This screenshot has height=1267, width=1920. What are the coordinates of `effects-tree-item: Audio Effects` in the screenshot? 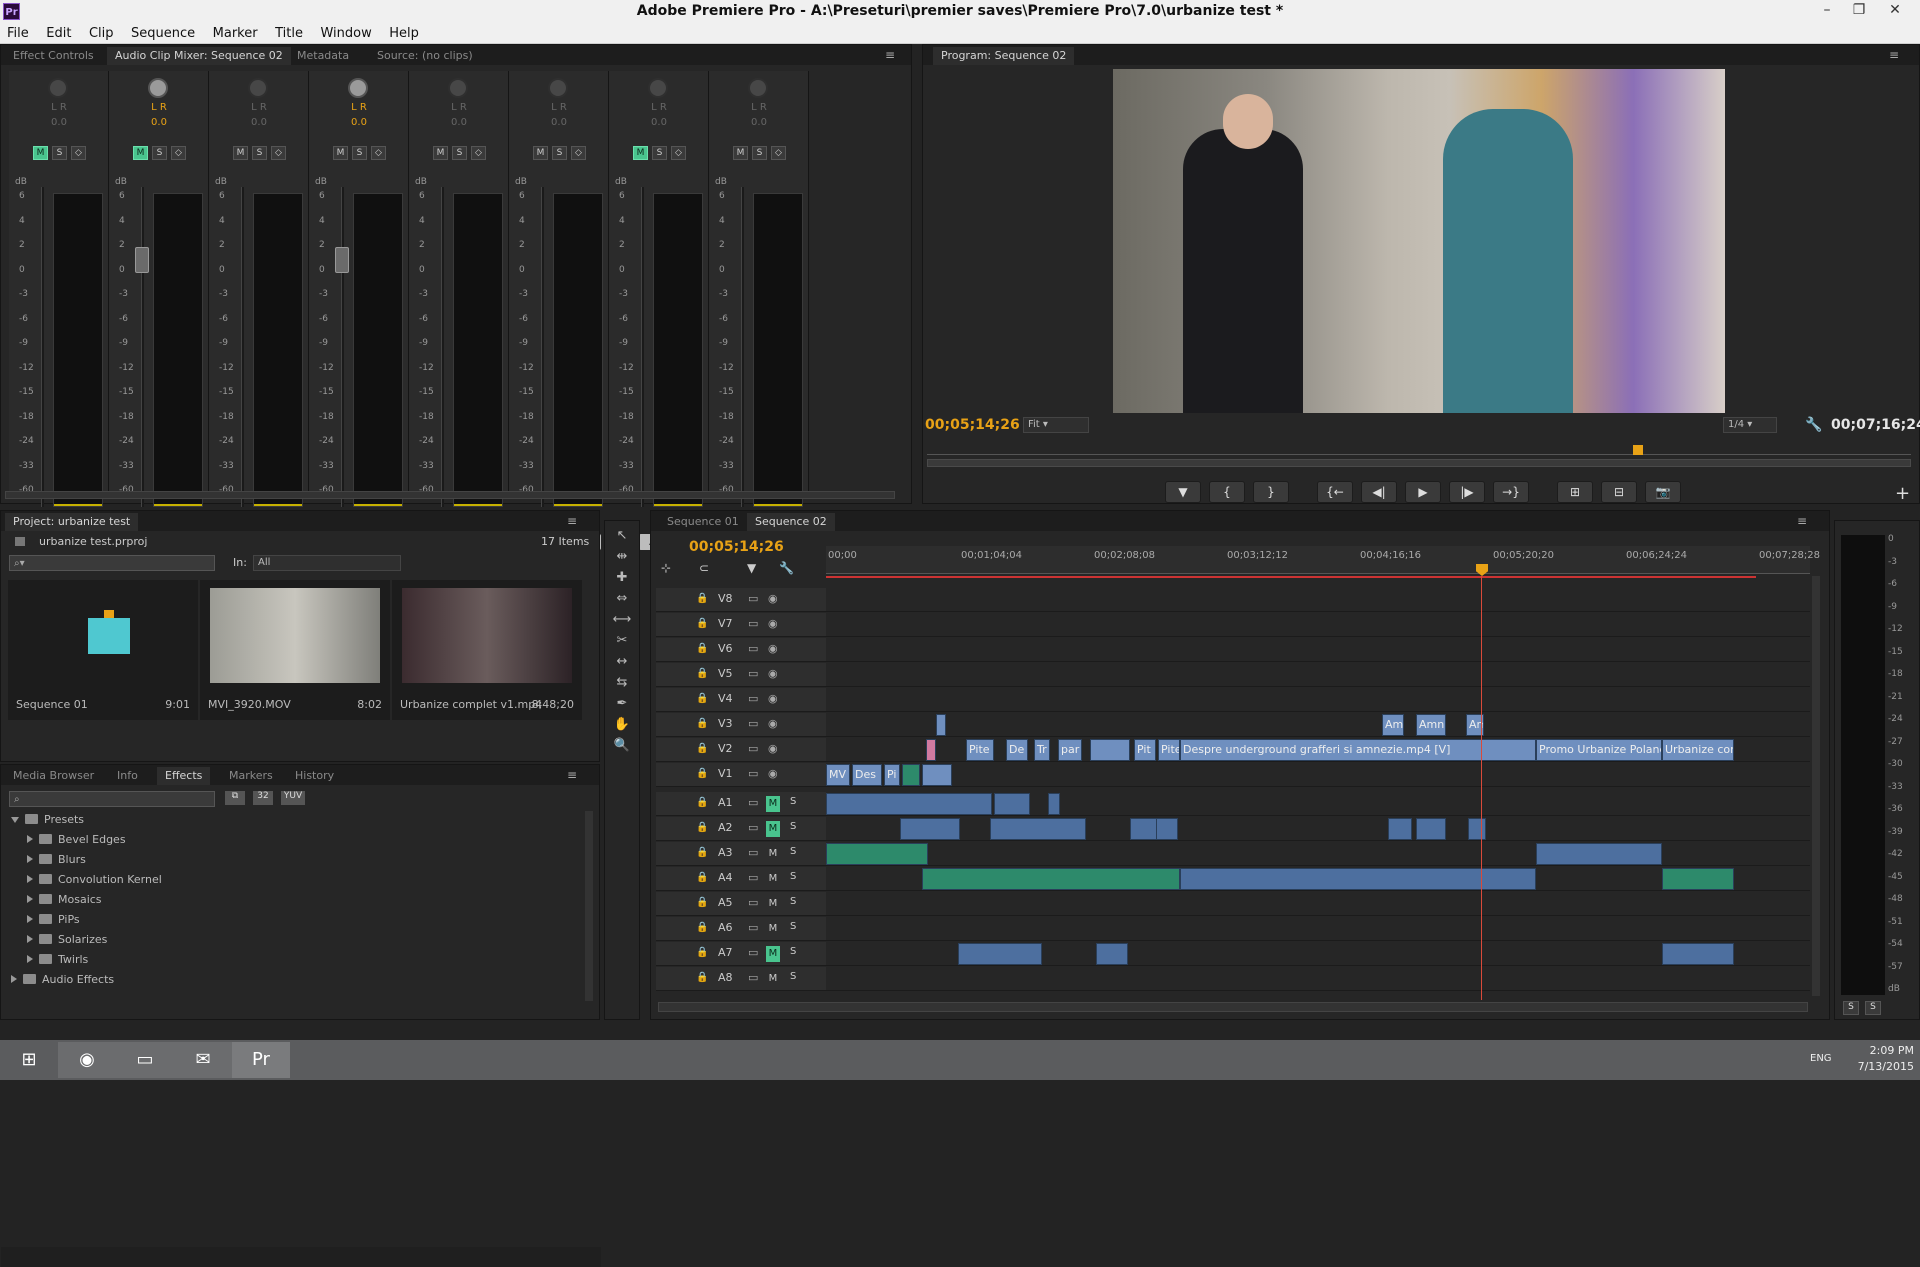 It's located at (62, 979).